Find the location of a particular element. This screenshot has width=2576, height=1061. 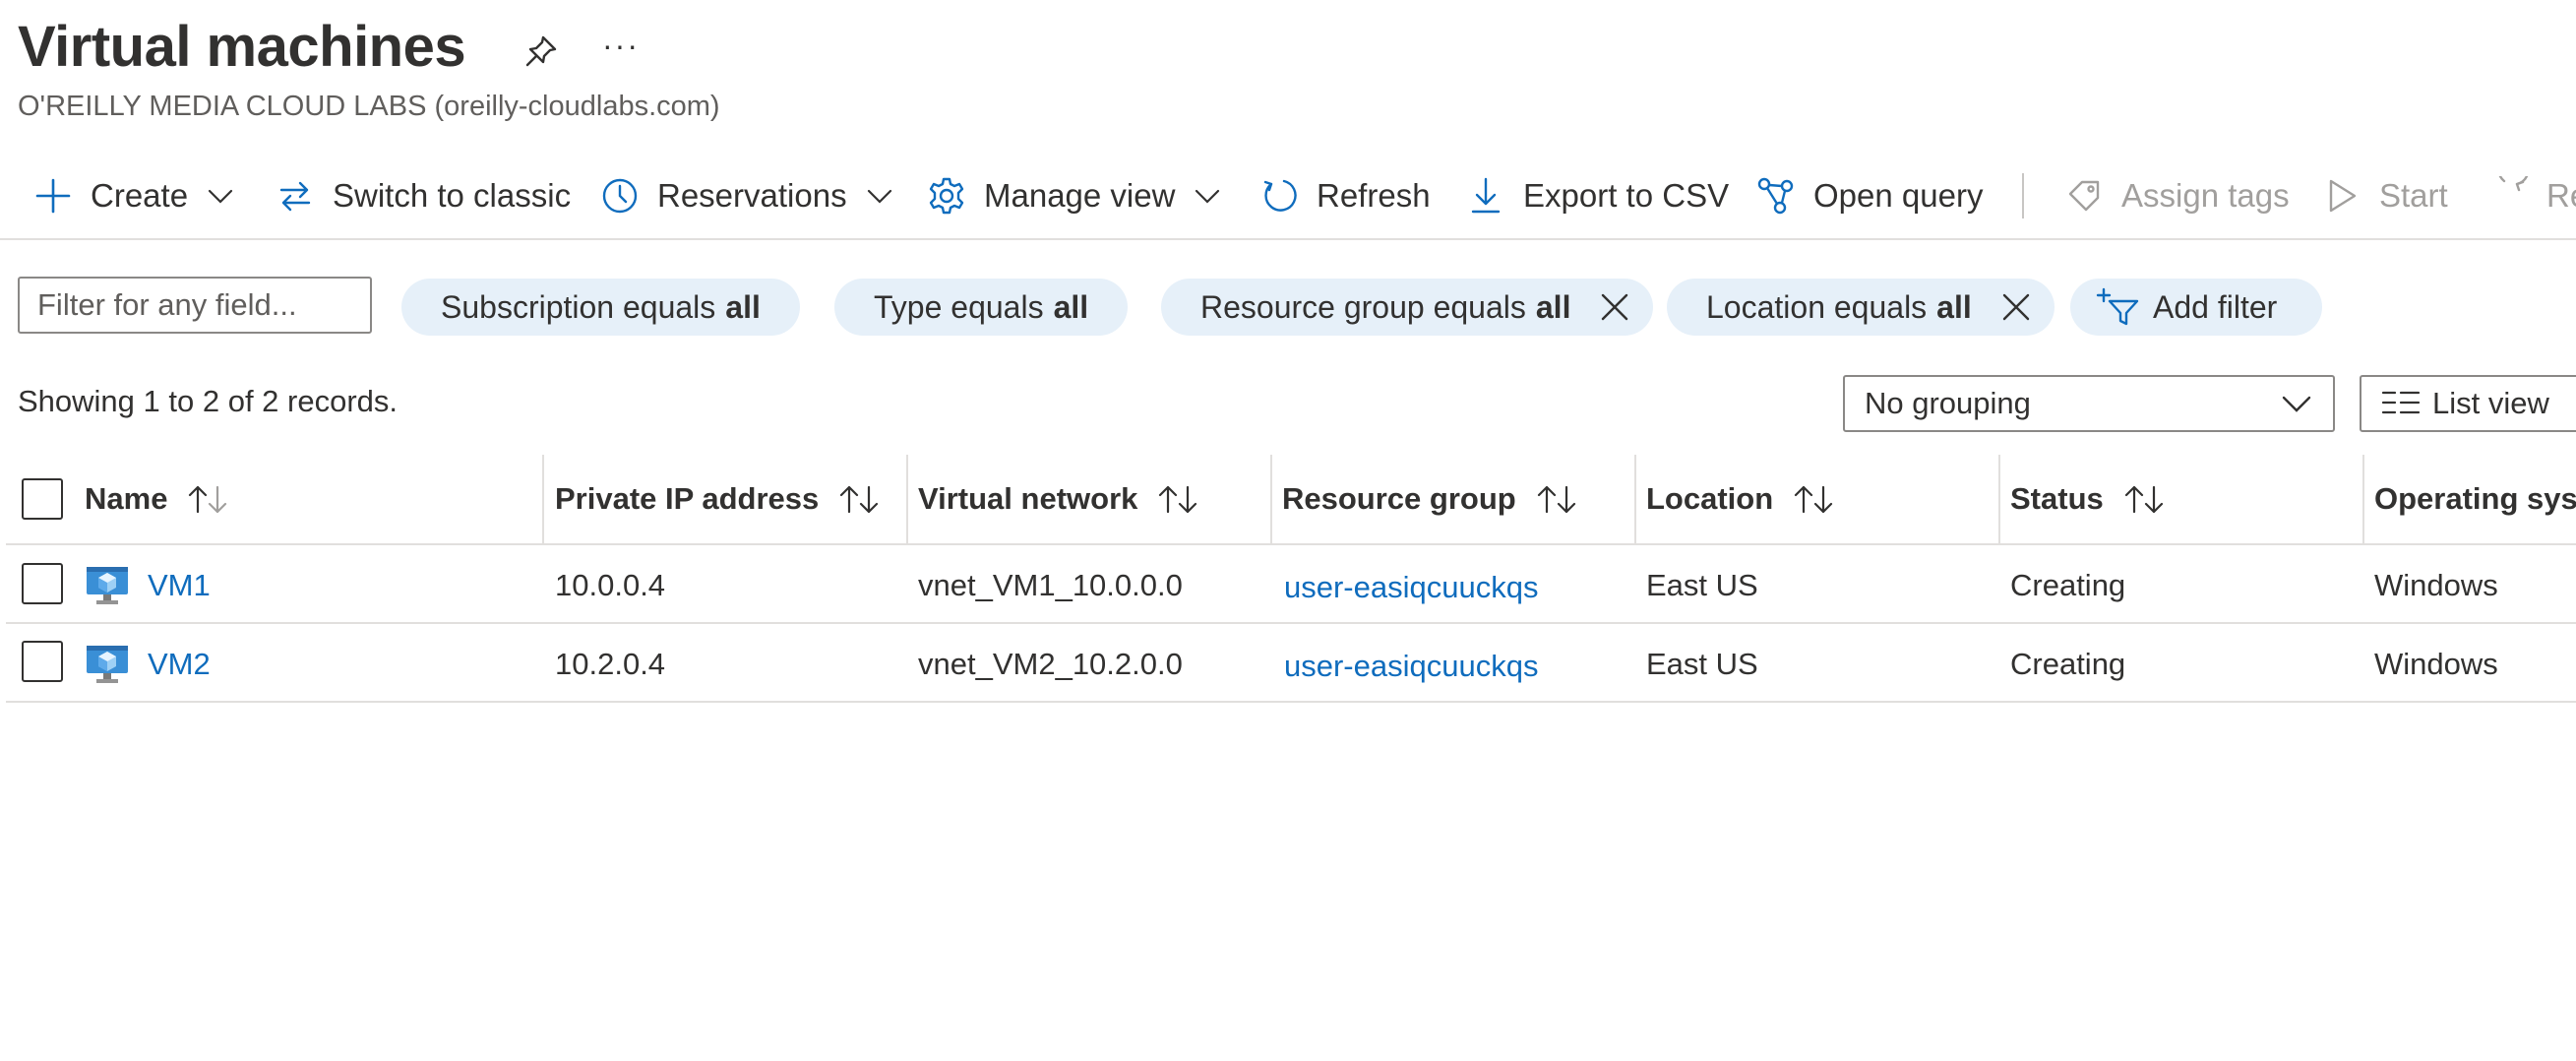

column-header-resource-group: Resource group is located at coordinates (1430, 499).